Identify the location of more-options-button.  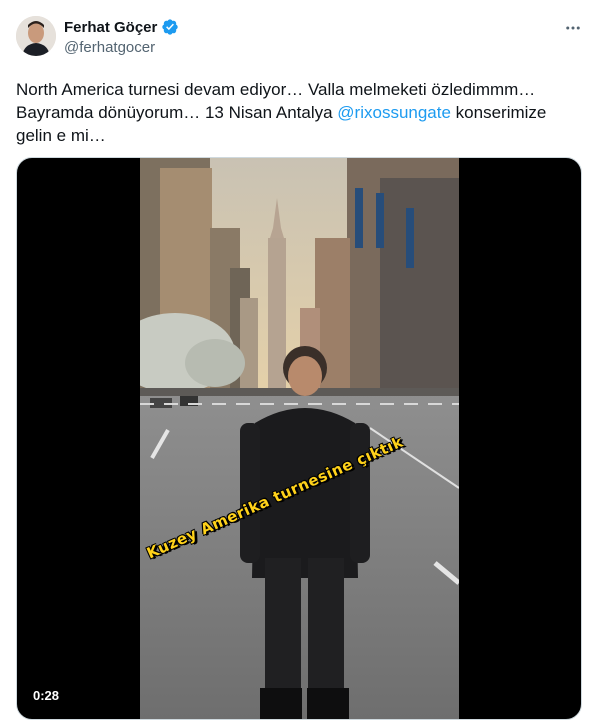
(573, 30).